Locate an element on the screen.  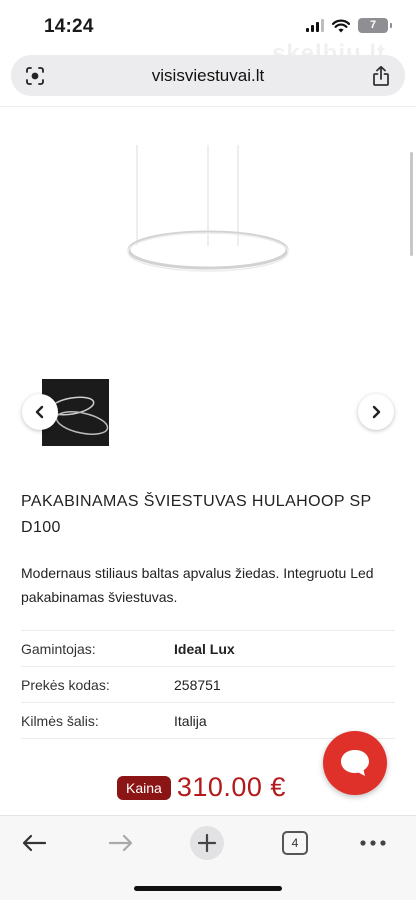
back-arrow-icon is located at coordinates (34, 843).